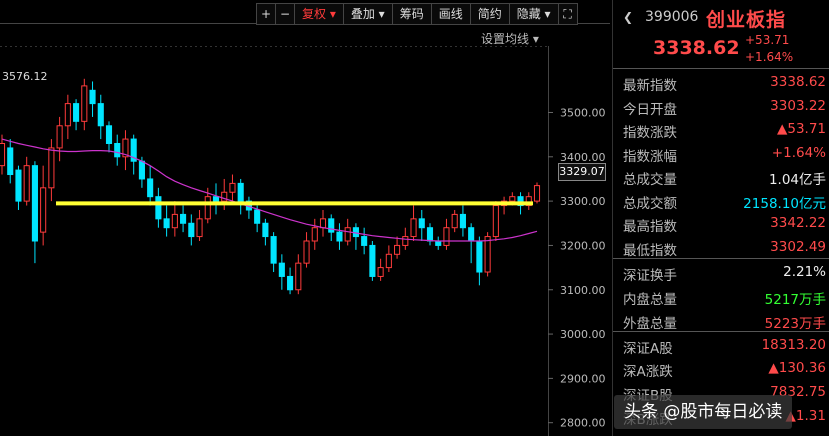 The height and width of the screenshot is (436, 829). I want to click on restore-rights-dropdown: 复权 ▾, so click(319, 14).